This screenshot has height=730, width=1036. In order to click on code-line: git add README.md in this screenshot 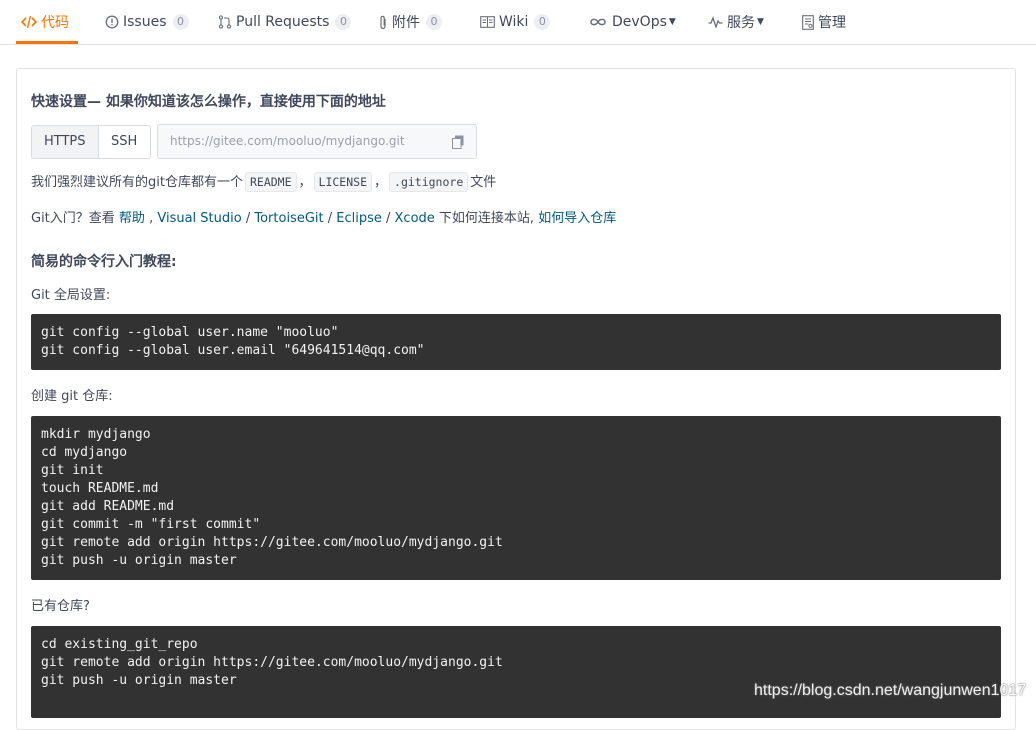, I will do `click(108, 506)`.